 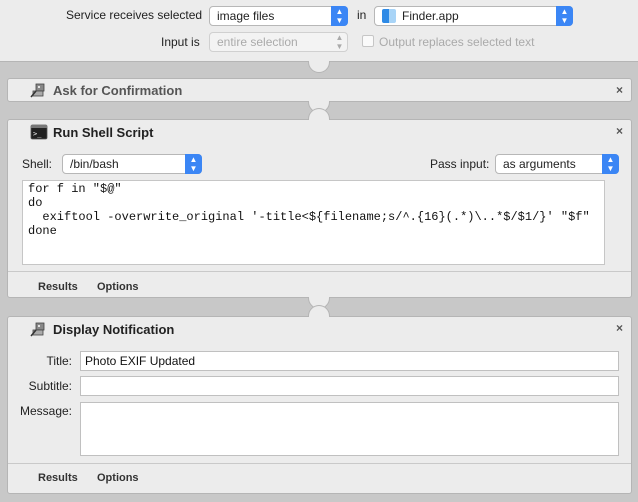 I want to click on pass-input-value: as arguments, so click(x=539, y=164).